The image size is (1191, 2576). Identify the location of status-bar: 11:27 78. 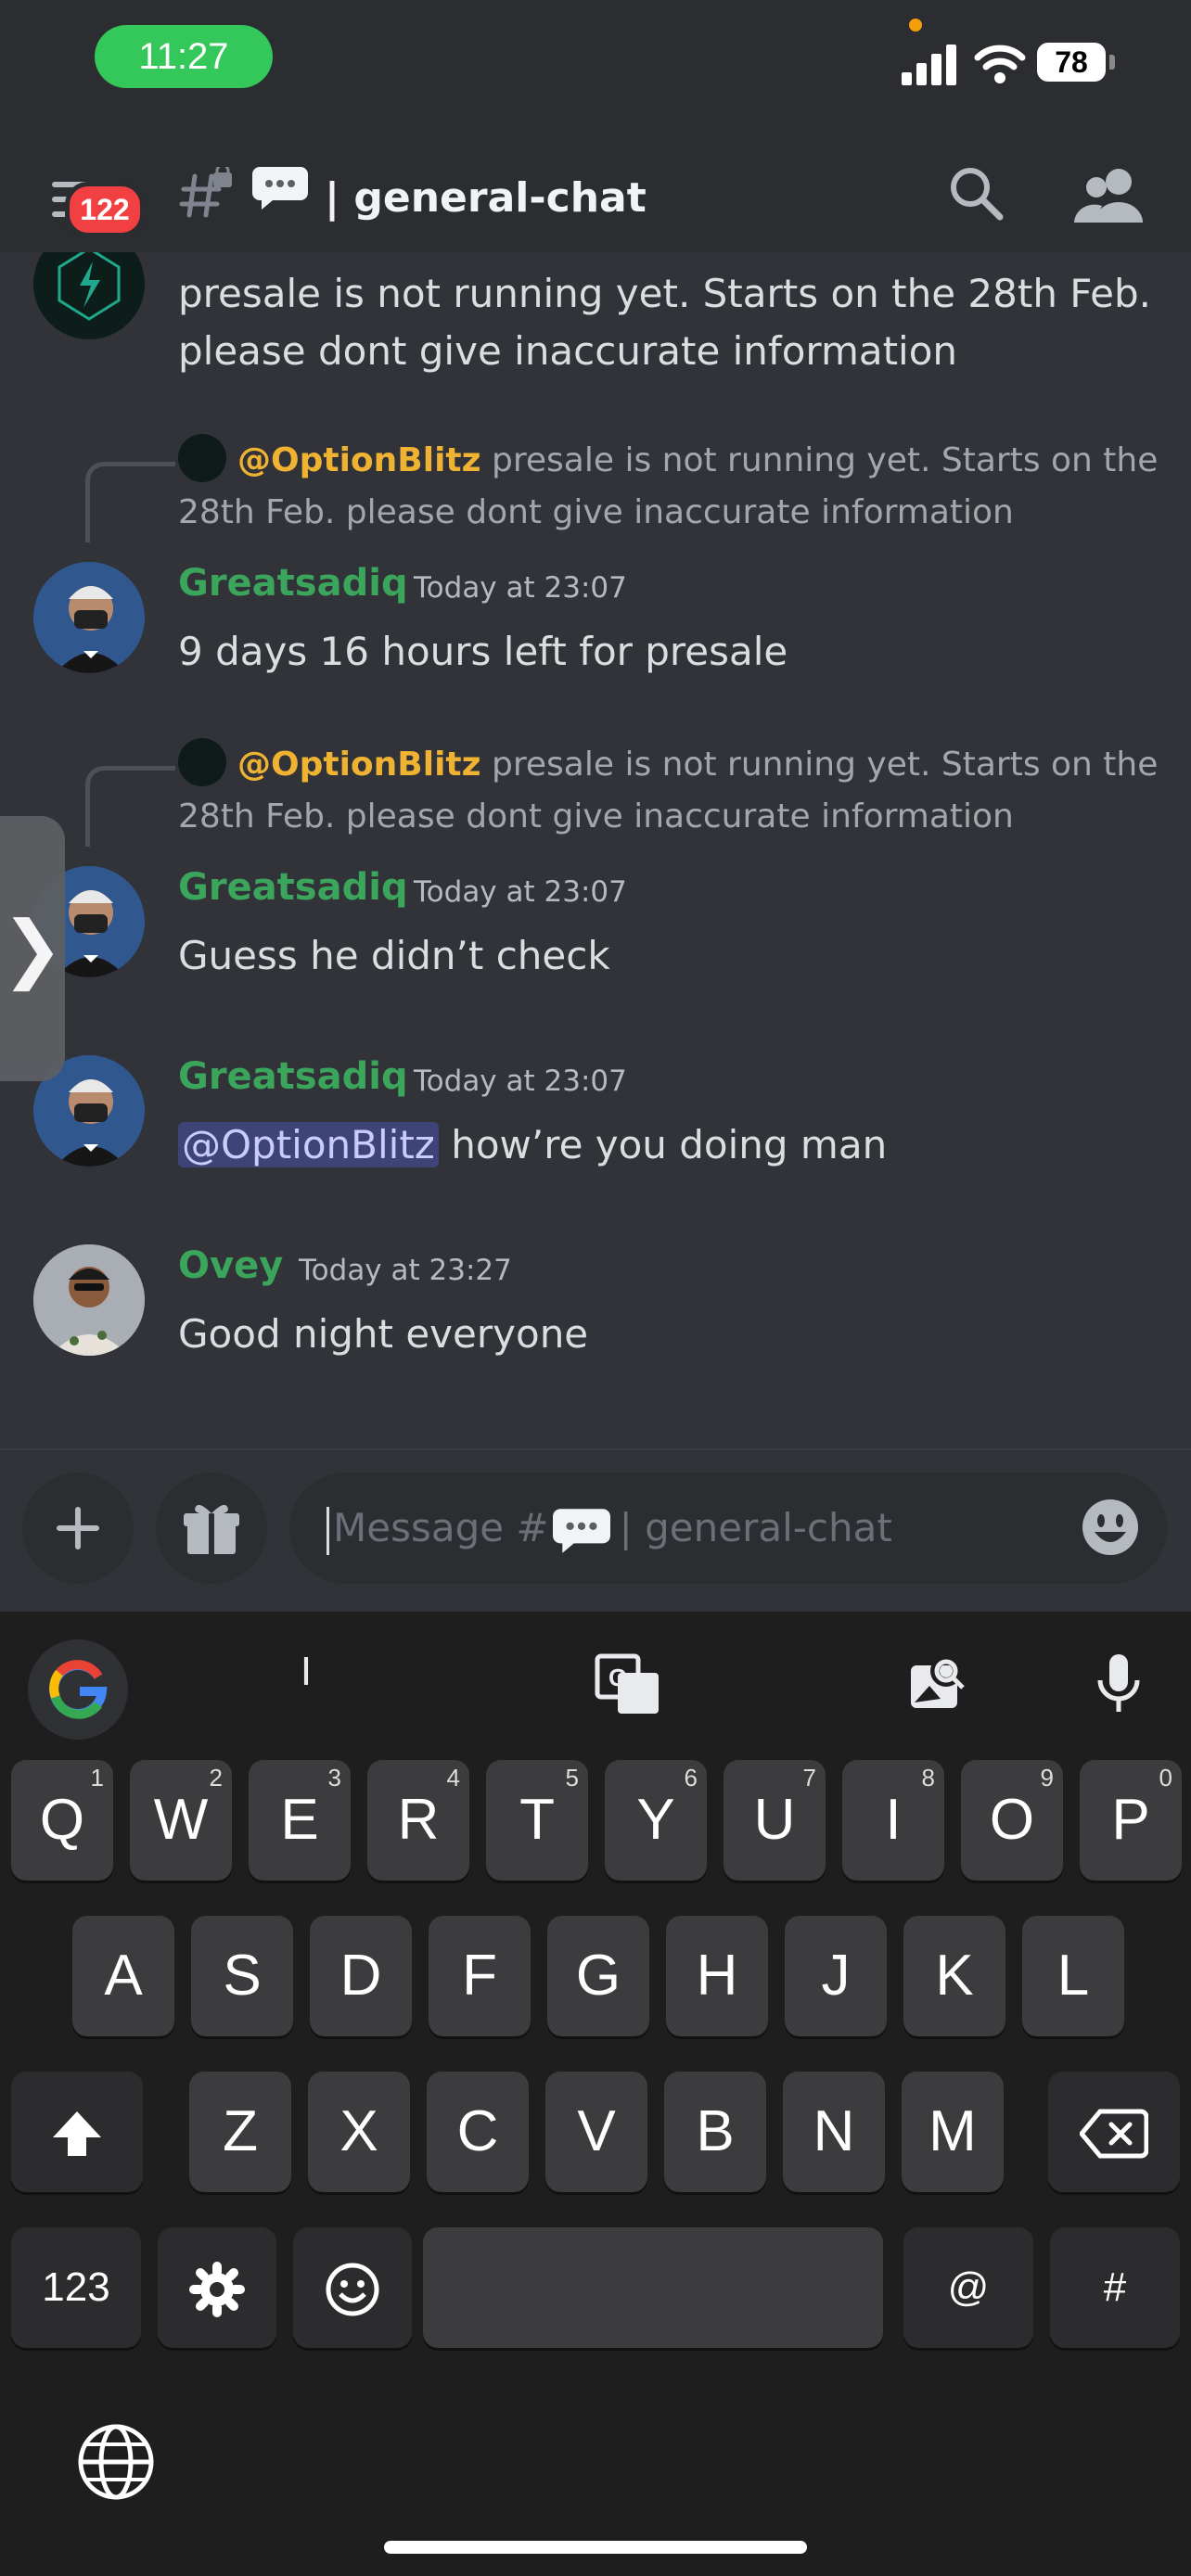
(595, 69).